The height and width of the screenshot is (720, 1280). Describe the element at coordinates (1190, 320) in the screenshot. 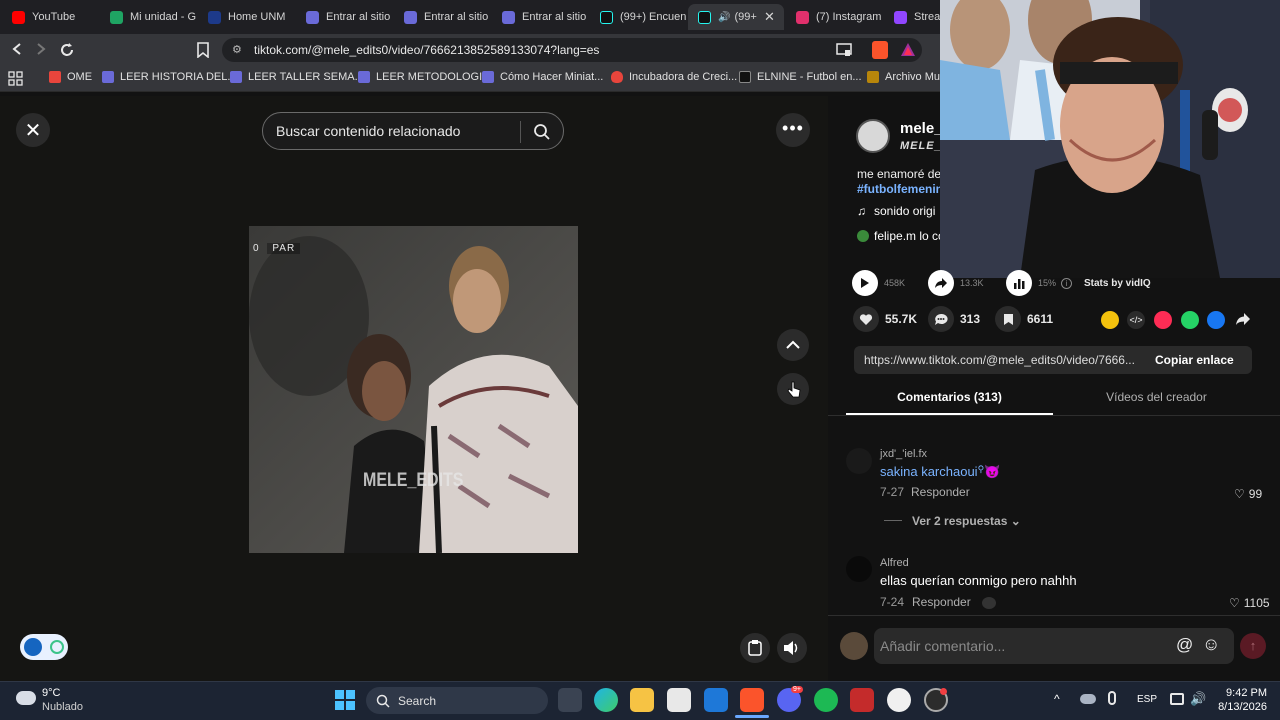

I see `whatsapp-icon` at that location.